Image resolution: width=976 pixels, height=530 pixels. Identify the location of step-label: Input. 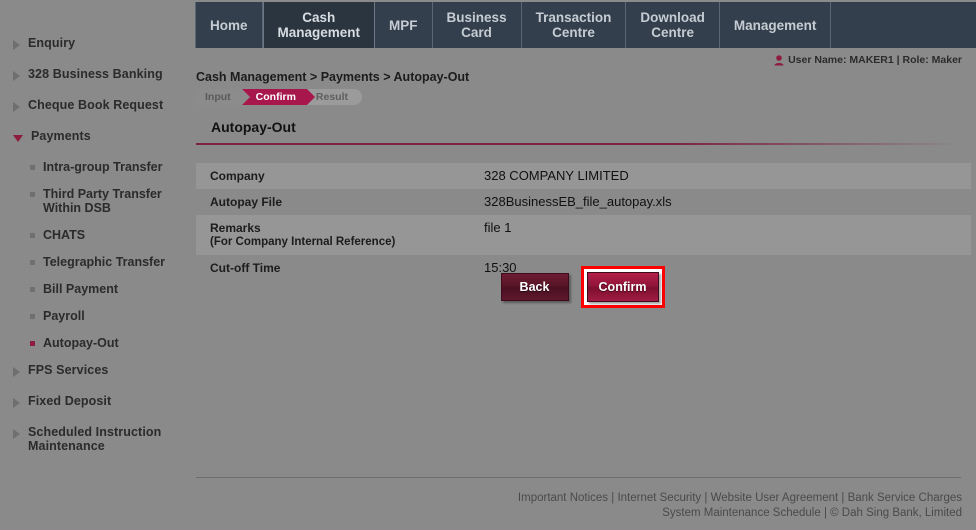
(218, 97).